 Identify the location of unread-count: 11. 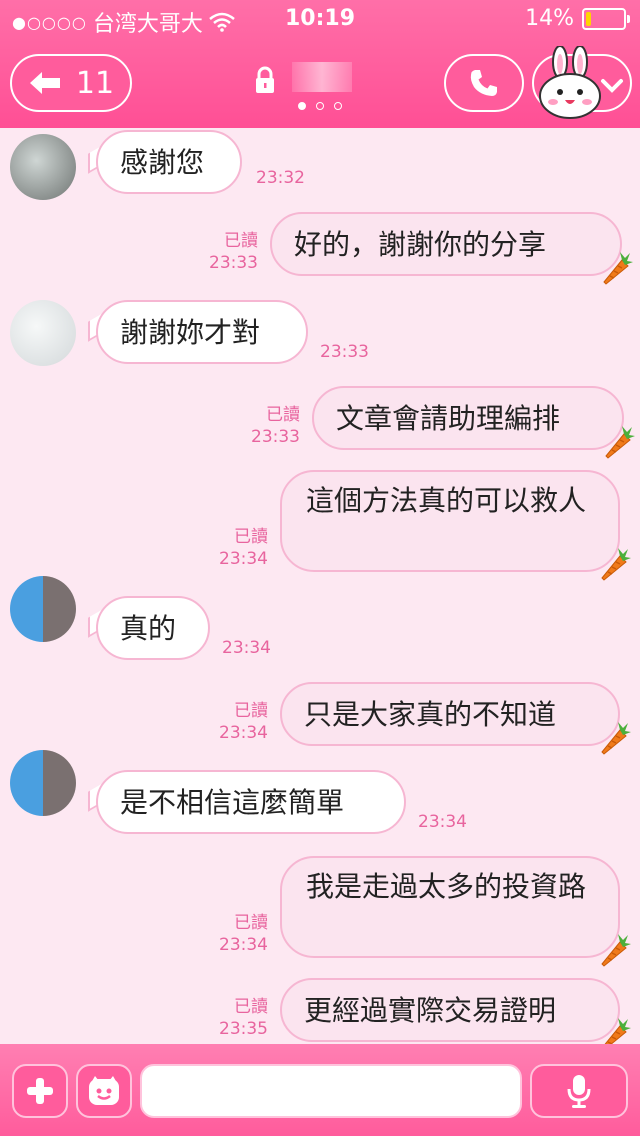
(95, 83).